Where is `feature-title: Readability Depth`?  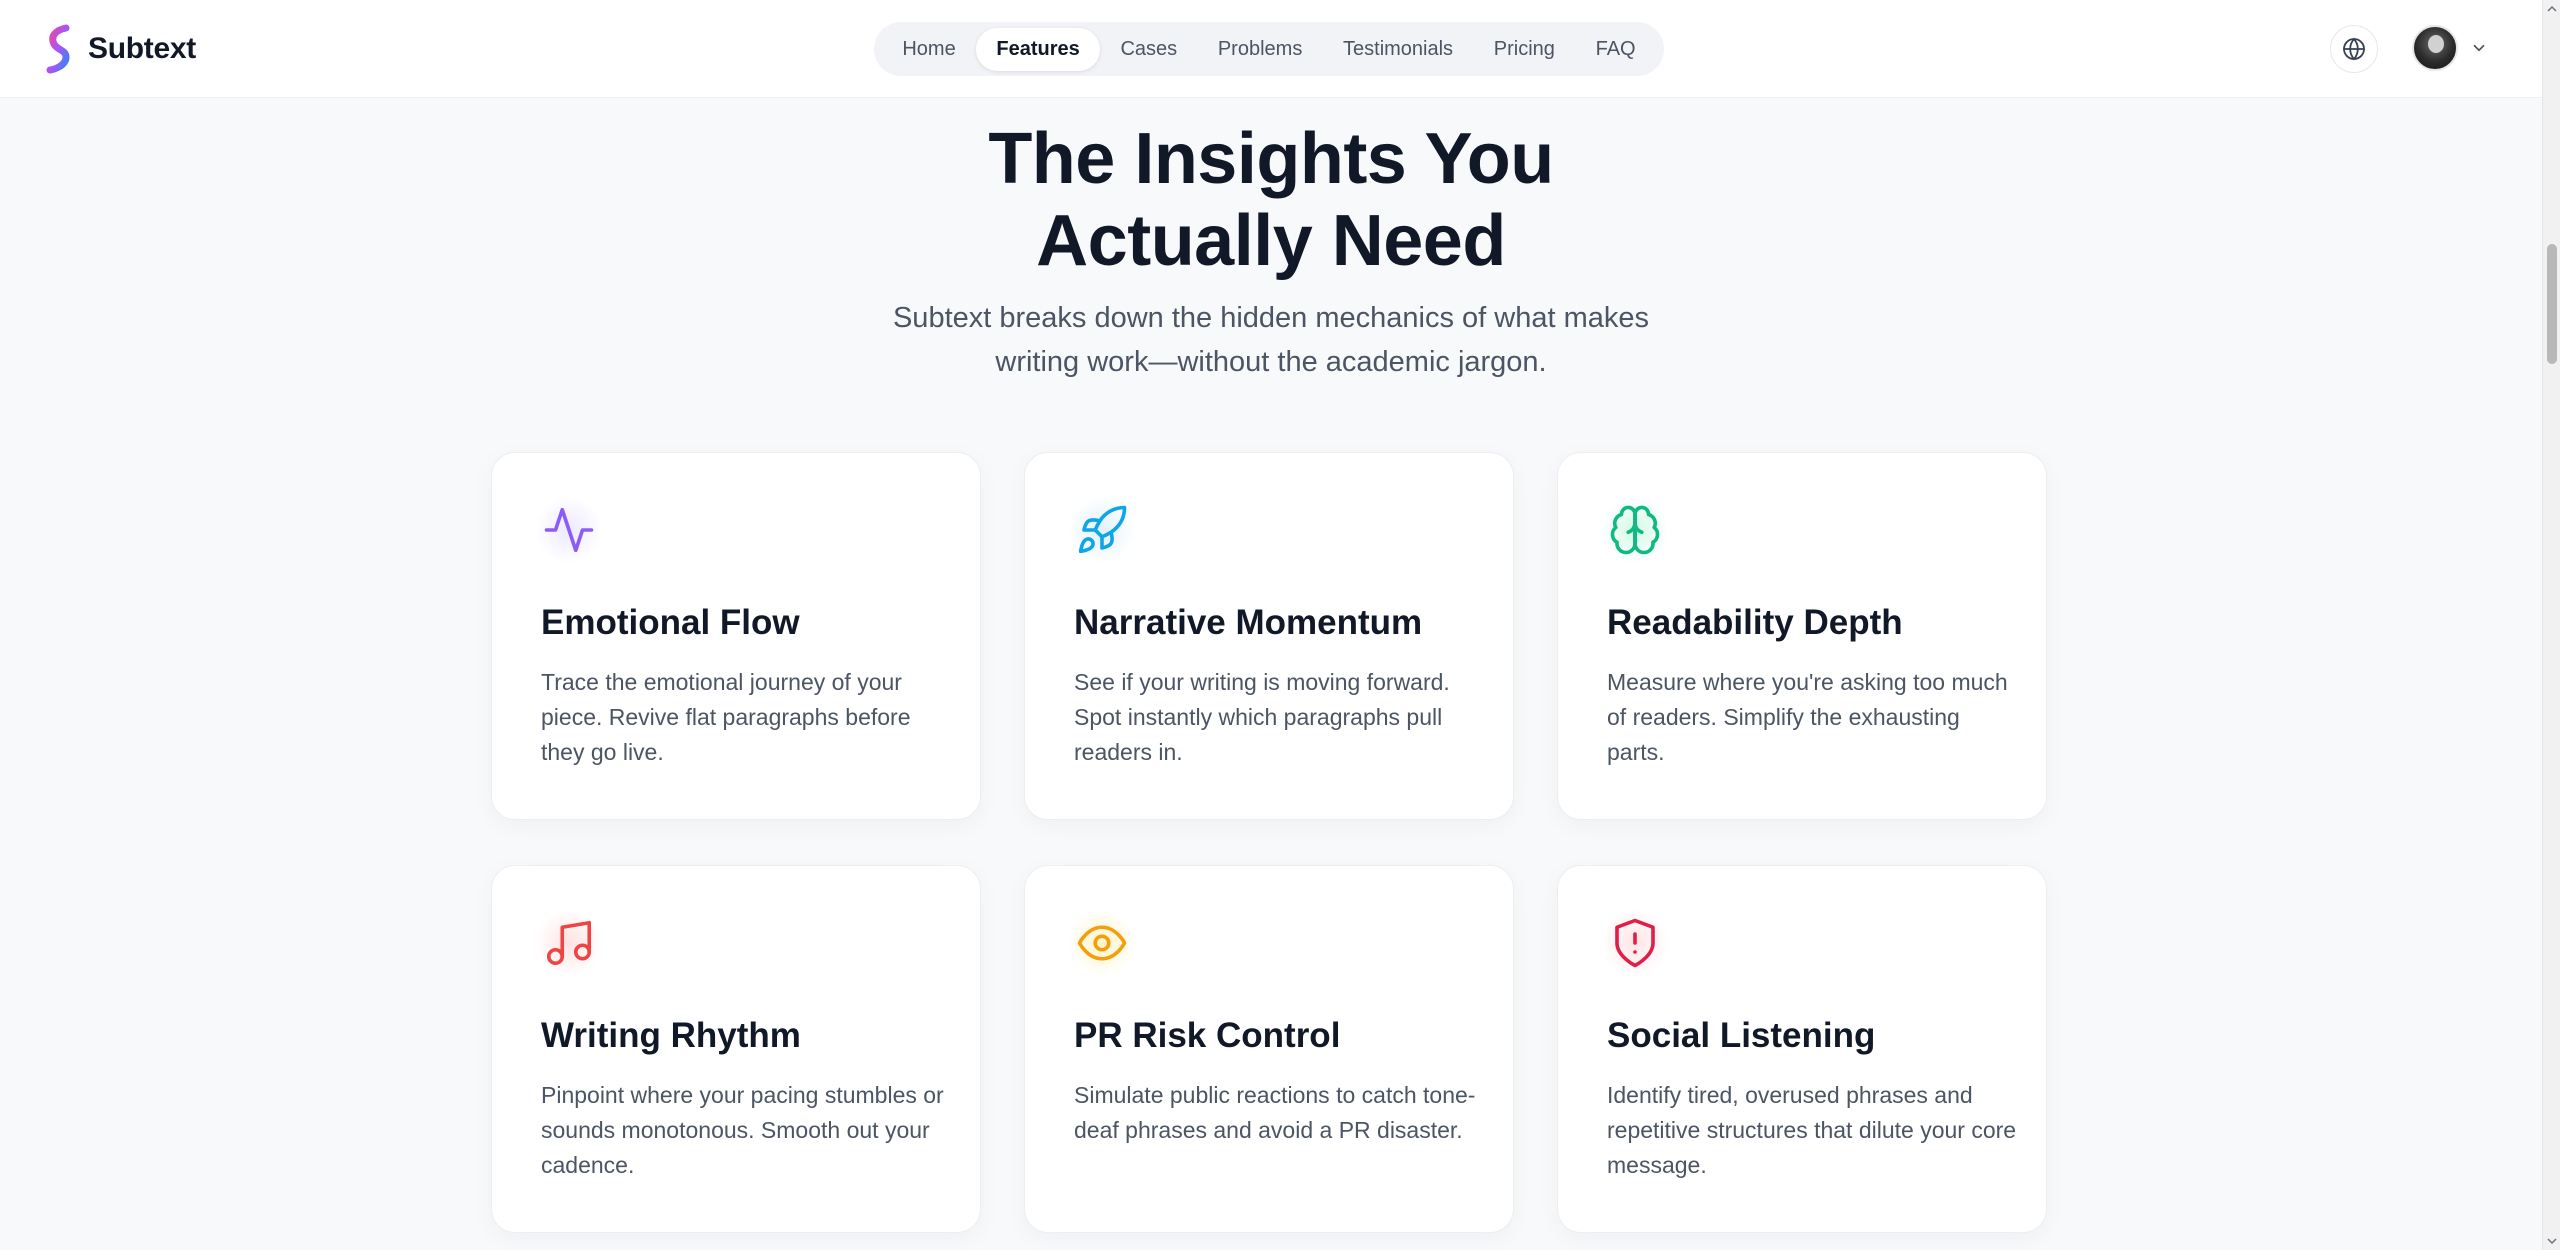
feature-title: Readability Depth is located at coordinates (1755, 622).